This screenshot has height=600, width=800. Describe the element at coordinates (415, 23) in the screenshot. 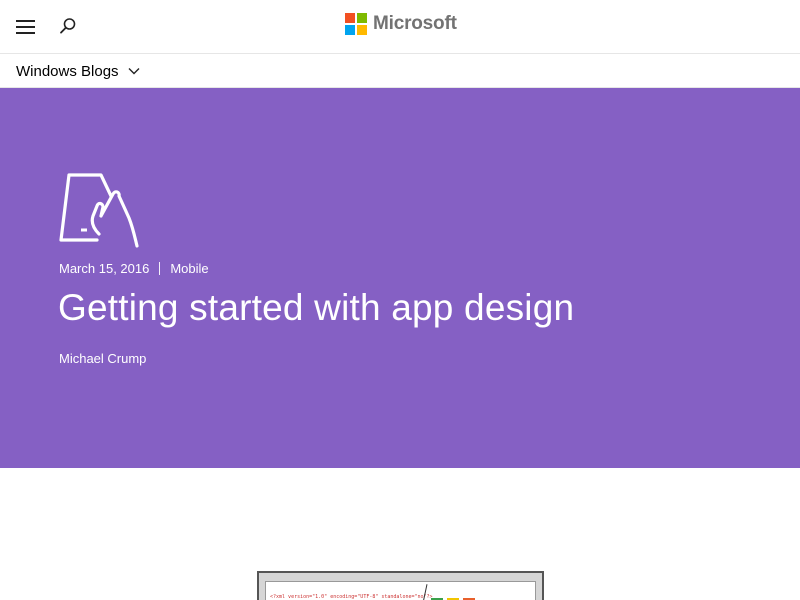

I see `microsoft-logo-text: Microsoft` at that location.